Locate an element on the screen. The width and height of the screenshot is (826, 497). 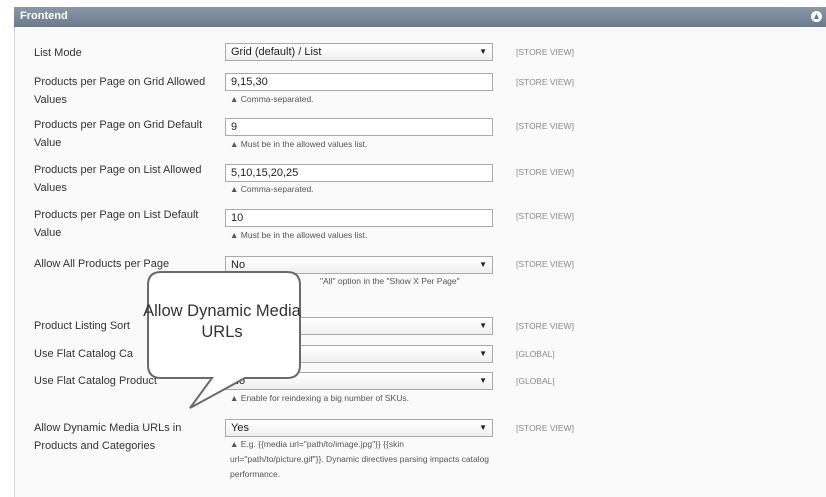
label-flat-catalog-category: Use Flat Catalog Ca is located at coordinates (84, 354).